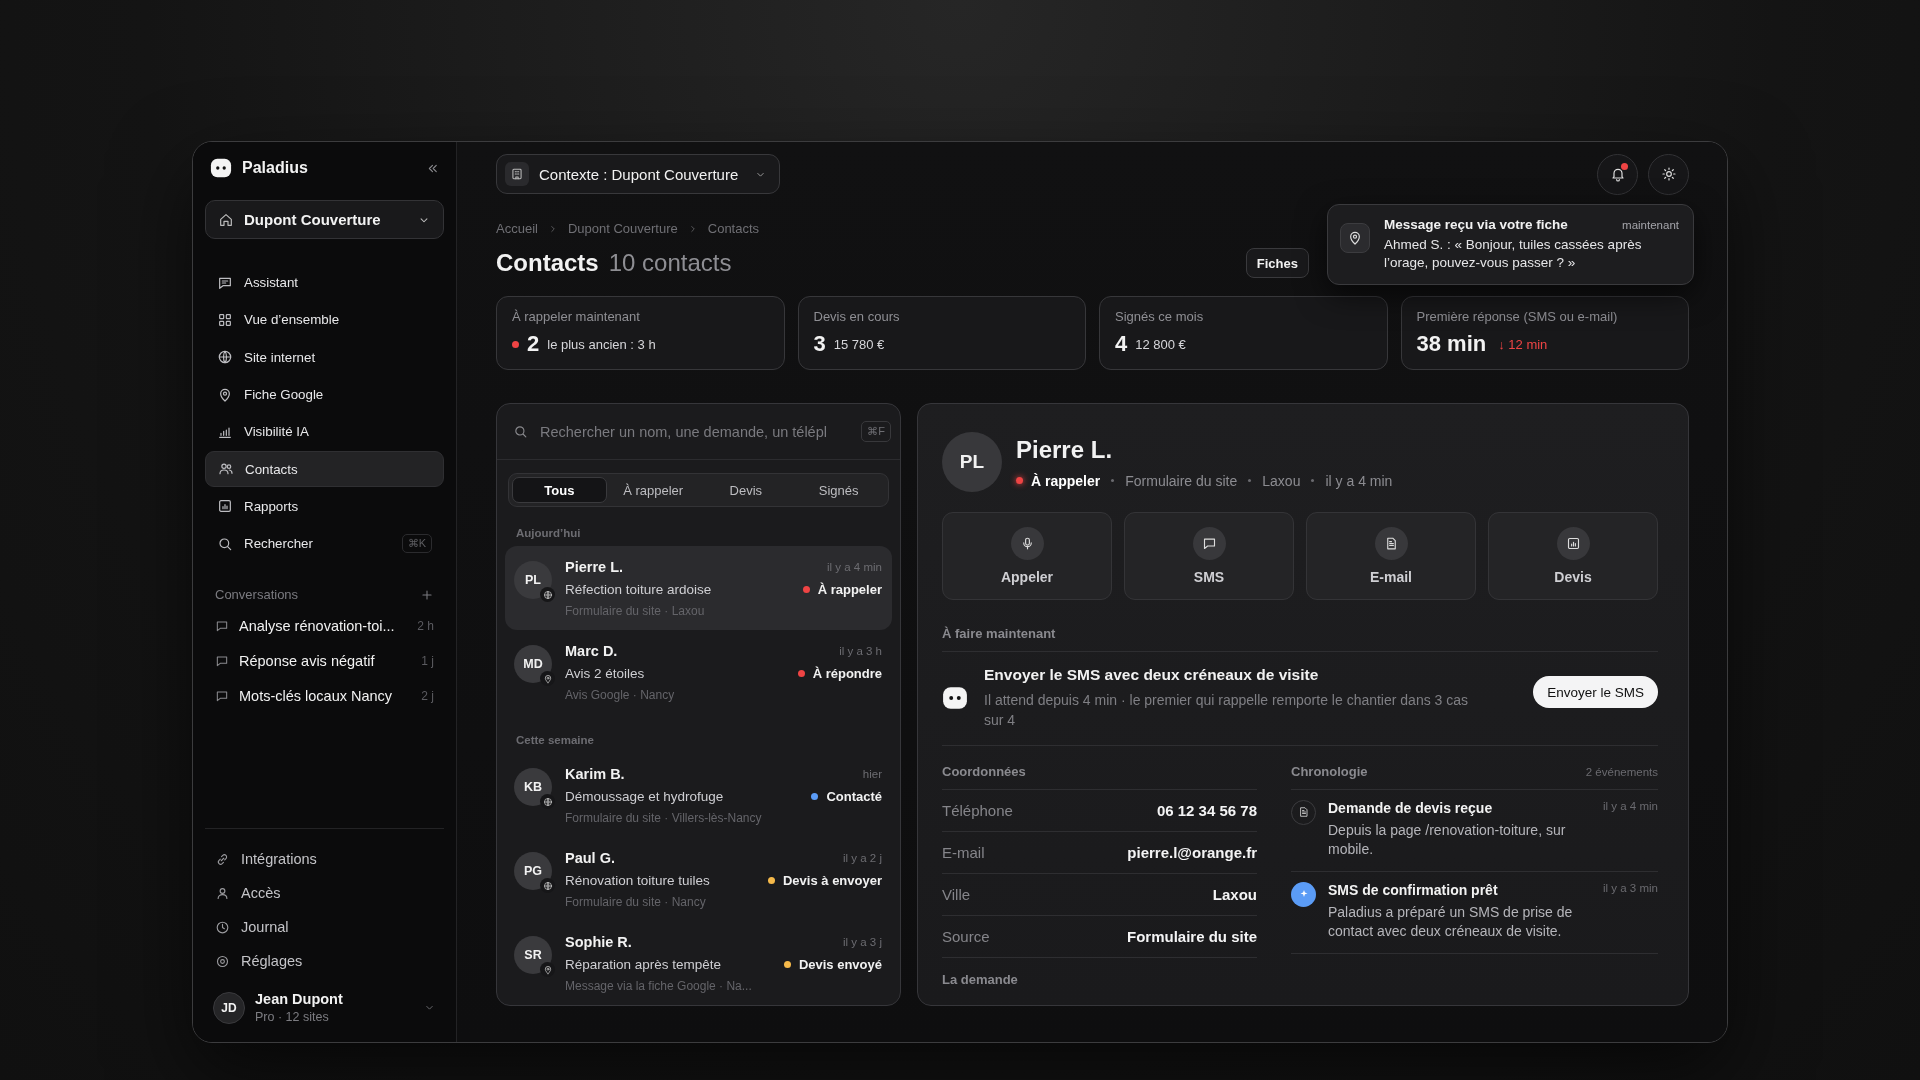  What do you see at coordinates (862, 858) in the screenshot?
I see `contact-time: il y a 2 j` at bounding box center [862, 858].